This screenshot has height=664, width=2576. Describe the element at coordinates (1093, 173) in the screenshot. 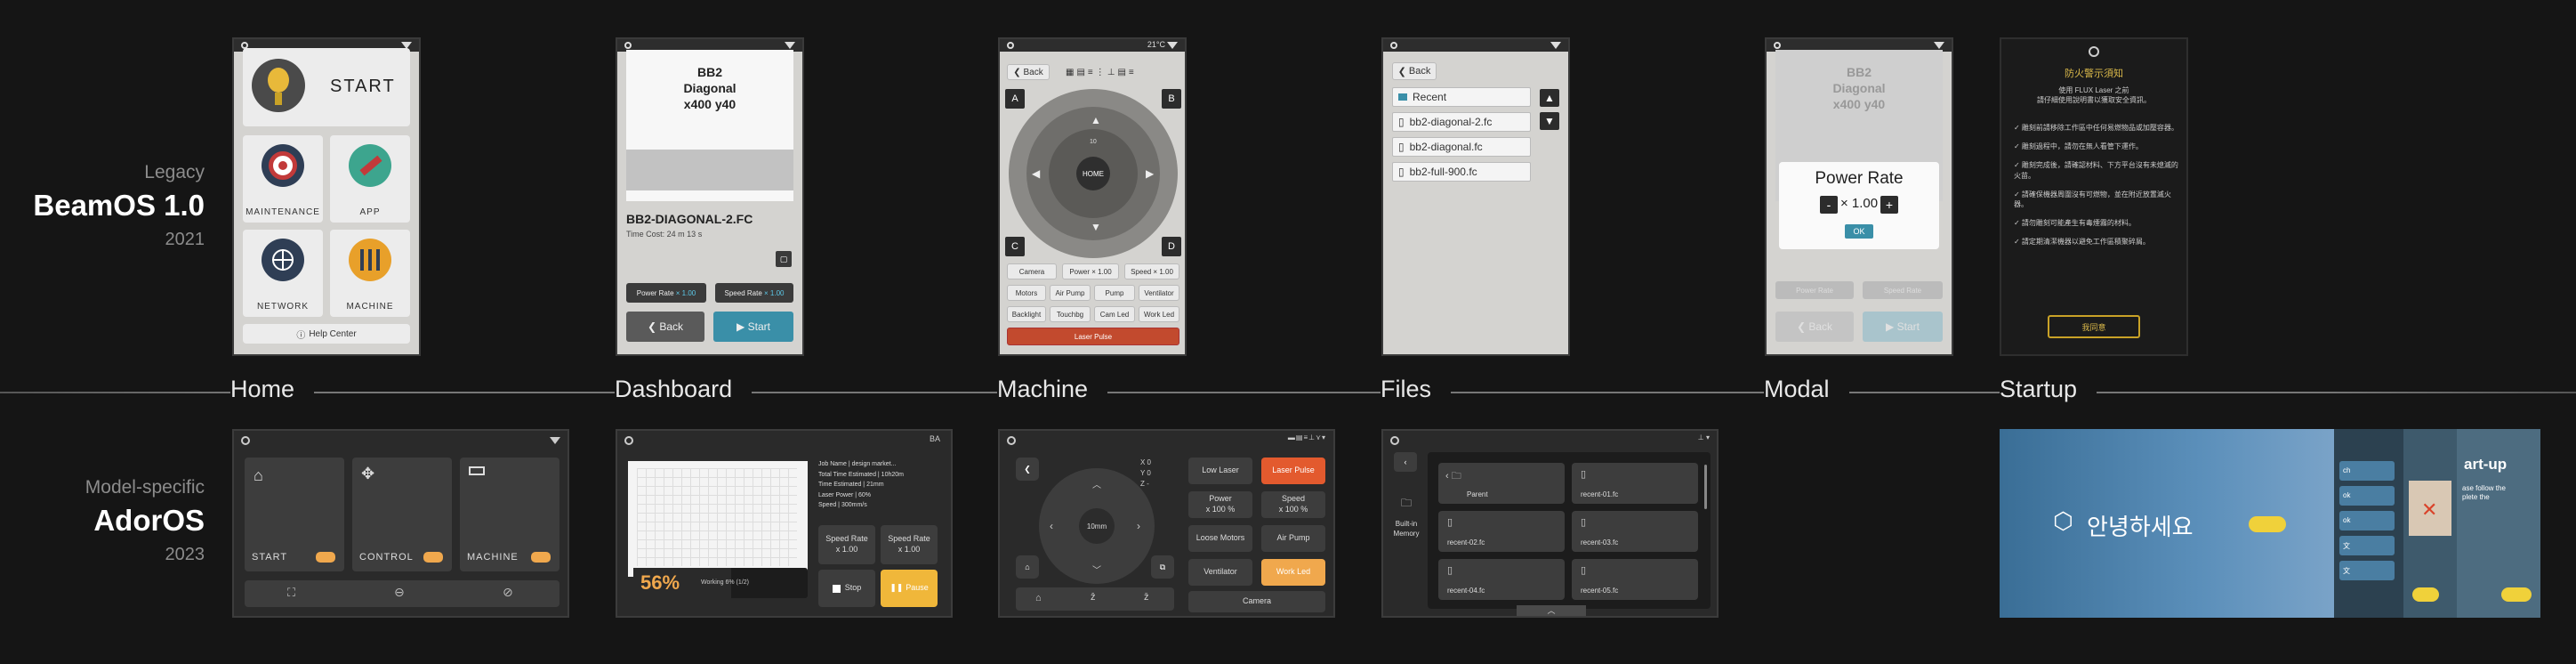

I see `home-button: HOME` at that location.